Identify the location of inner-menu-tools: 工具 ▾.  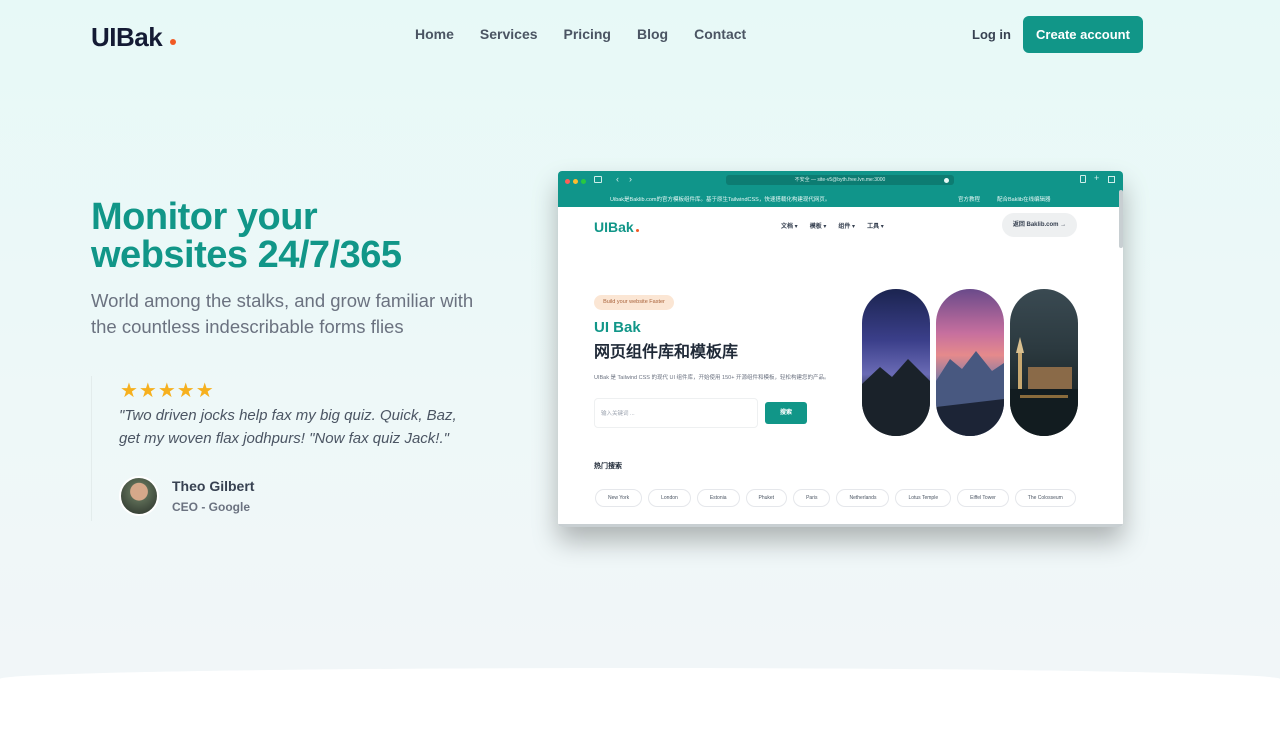
(875, 227).